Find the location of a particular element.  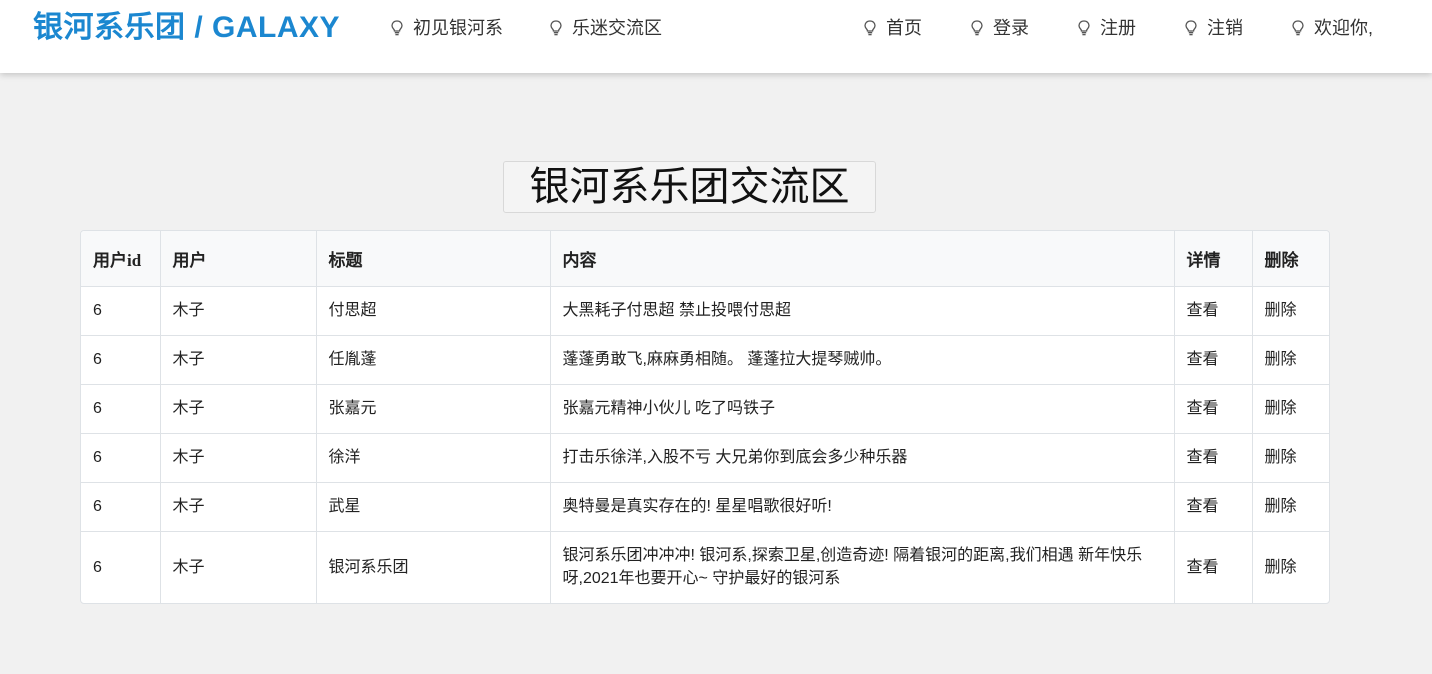

column-header-content: 内容 is located at coordinates (862, 259).